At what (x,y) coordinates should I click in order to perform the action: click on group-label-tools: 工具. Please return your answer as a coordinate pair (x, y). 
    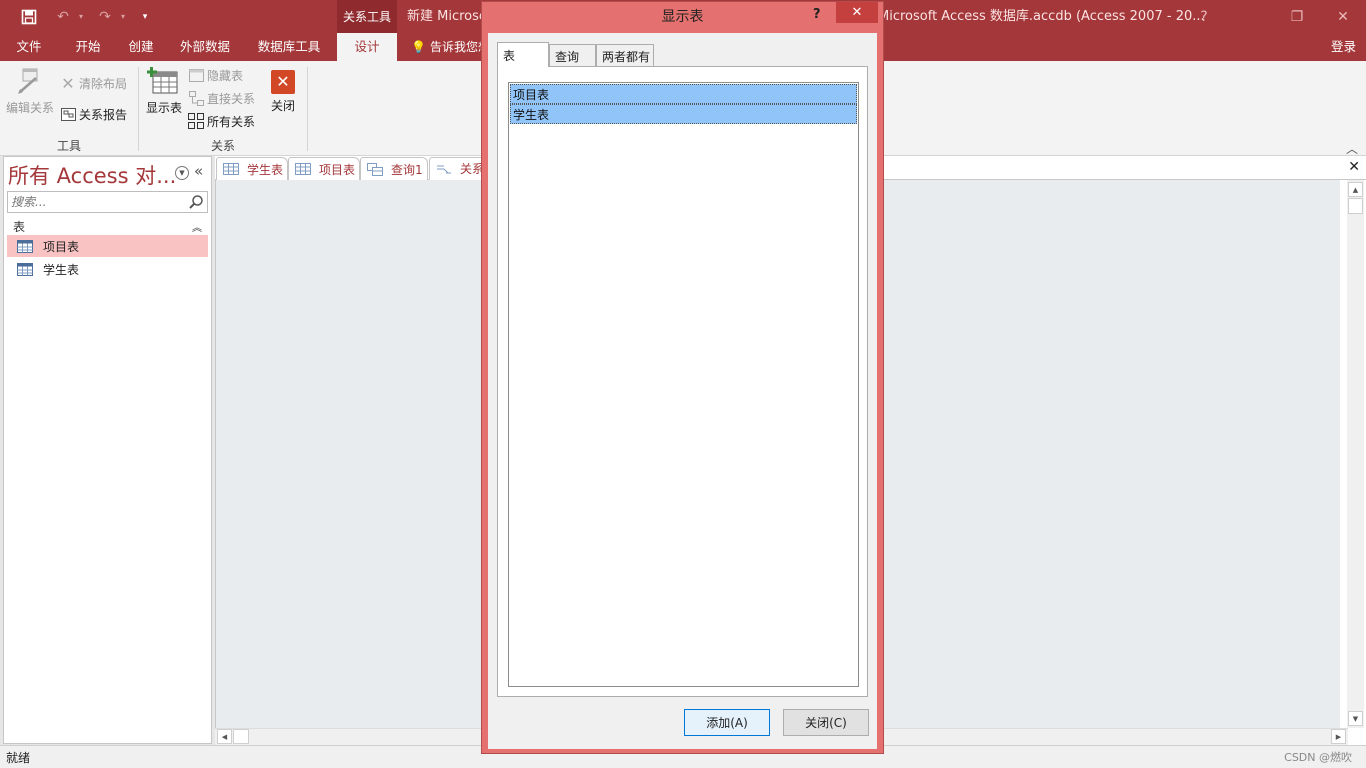
    Looking at the image, I should click on (68, 146).